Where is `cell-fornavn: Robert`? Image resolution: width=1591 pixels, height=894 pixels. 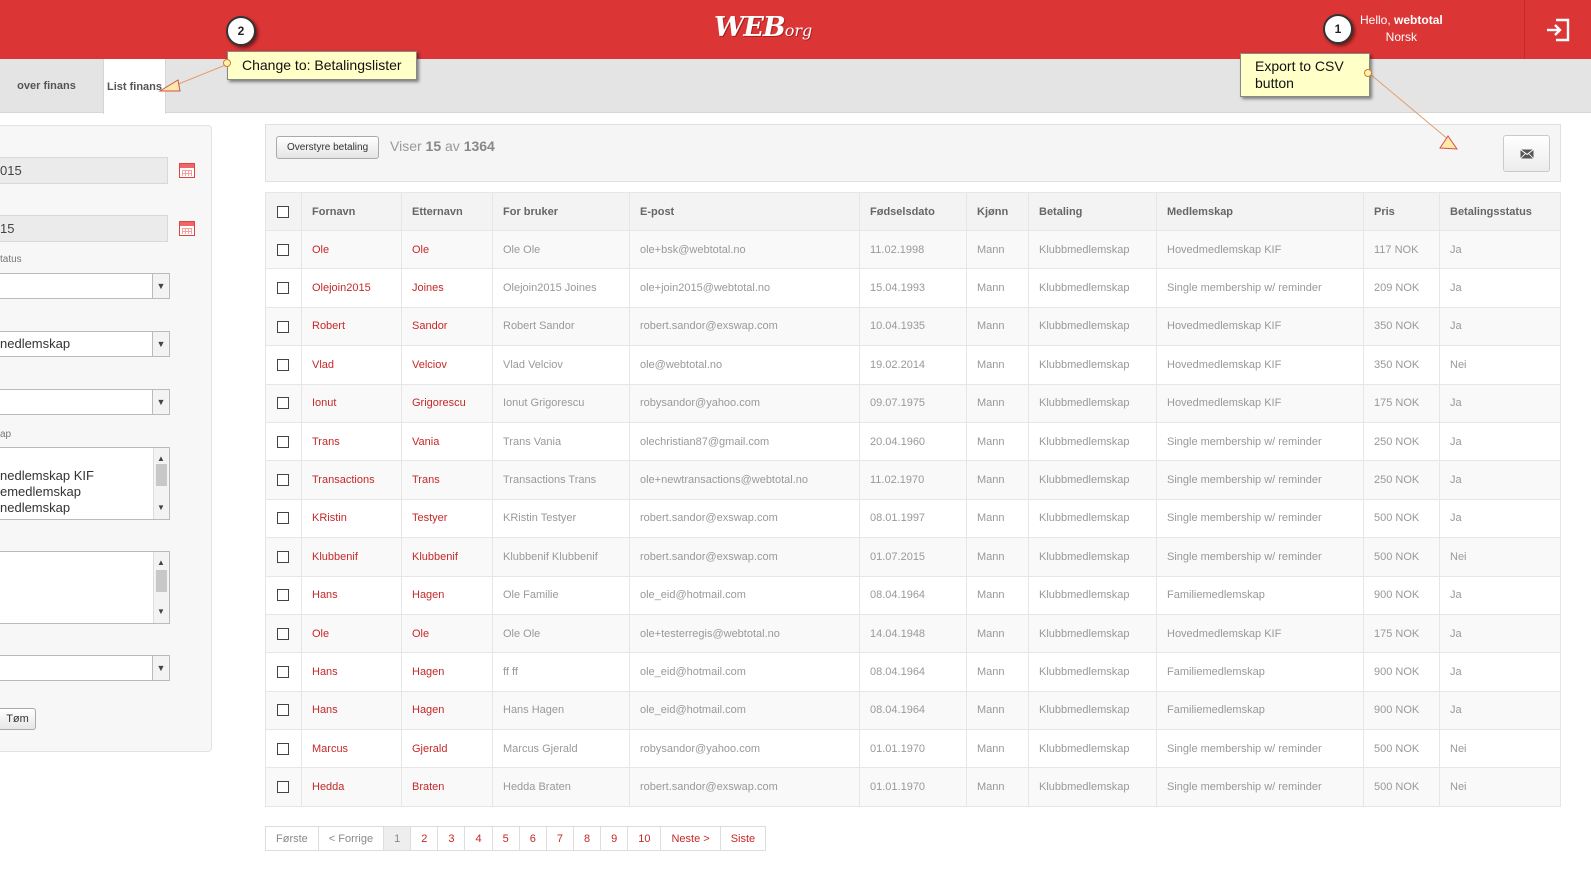 cell-fornavn: Robert is located at coordinates (351, 326).